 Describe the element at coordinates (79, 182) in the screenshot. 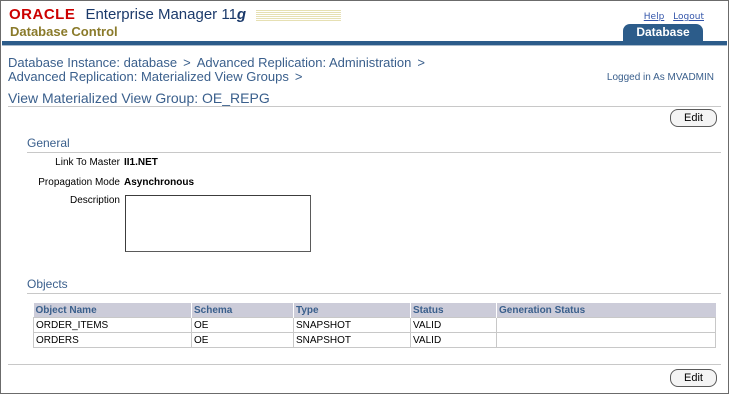

I see `propagation-mode-label: Propagation Mode` at that location.